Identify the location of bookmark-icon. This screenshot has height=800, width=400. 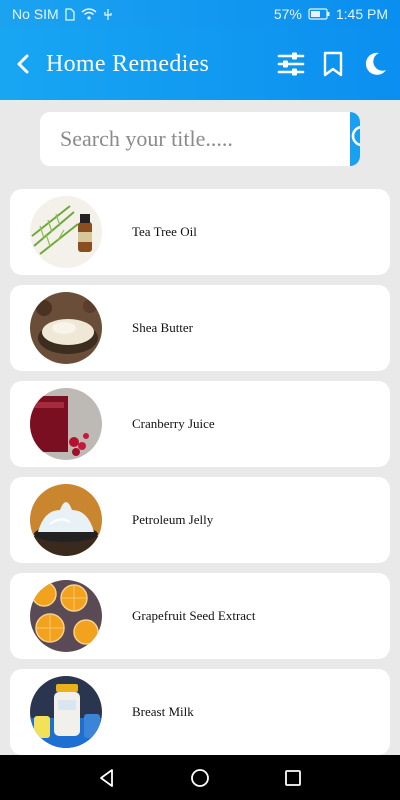
(333, 64).